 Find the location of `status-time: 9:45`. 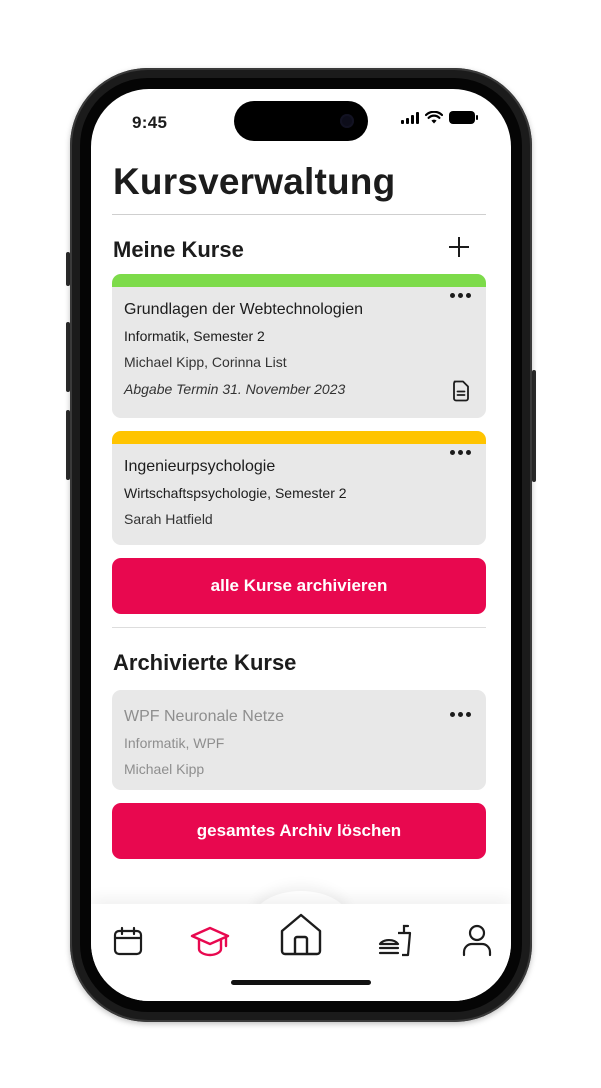

status-time: 9:45 is located at coordinates (150, 122).